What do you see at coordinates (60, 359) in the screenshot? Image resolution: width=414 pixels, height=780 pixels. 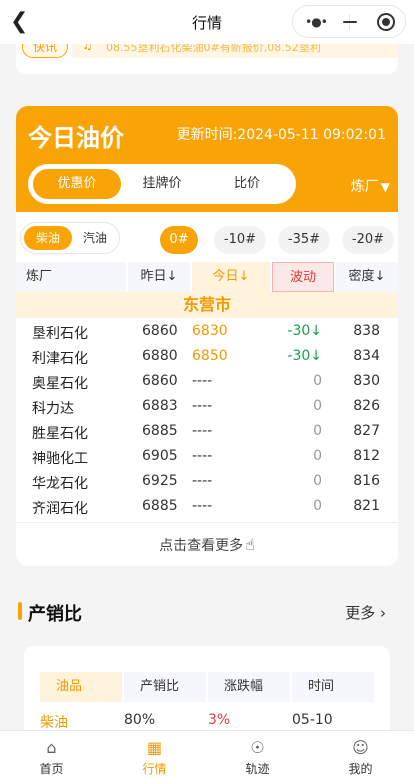 I see `refinery-name: 利津石化` at bounding box center [60, 359].